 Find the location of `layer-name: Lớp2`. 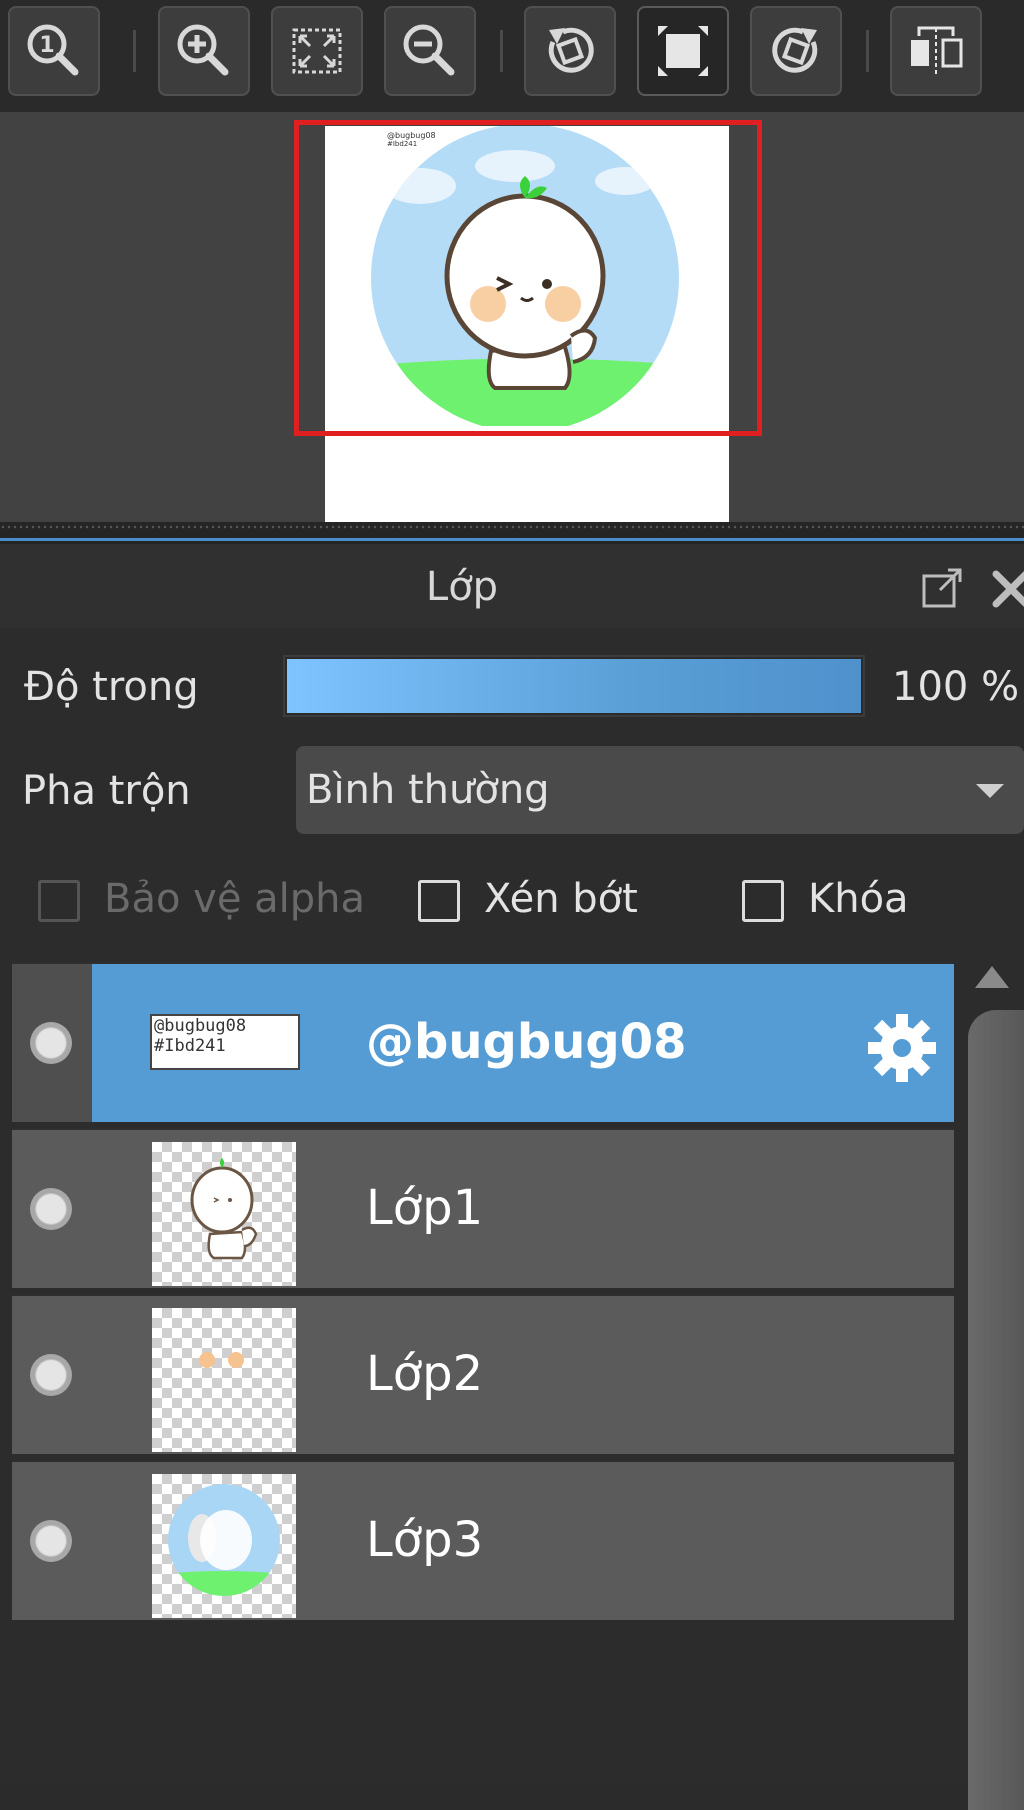

layer-name: Lớp2 is located at coordinates (425, 1374).